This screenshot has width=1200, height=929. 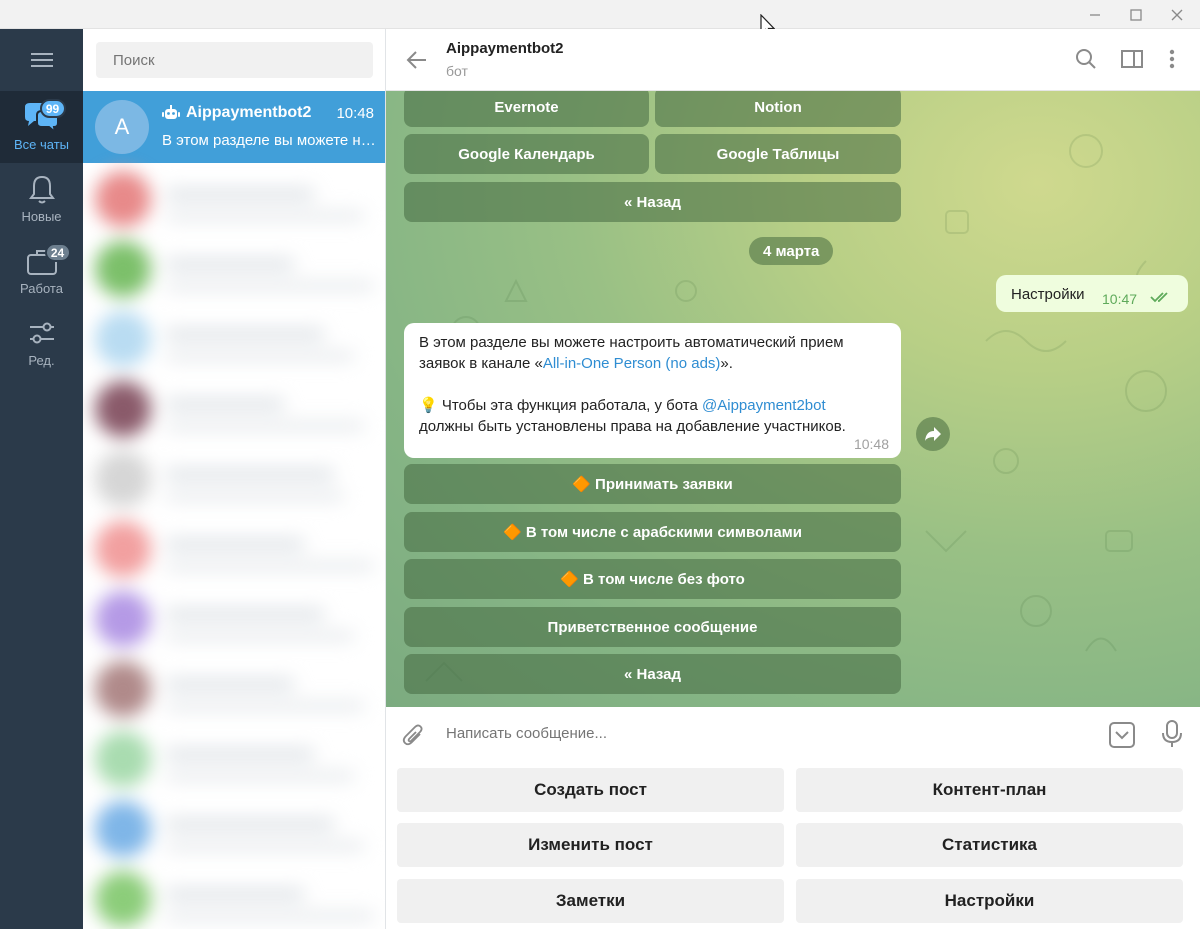 What do you see at coordinates (989, 790) in the screenshot?
I see `content-plan-button: Контент-план` at bounding box center [989, 790].